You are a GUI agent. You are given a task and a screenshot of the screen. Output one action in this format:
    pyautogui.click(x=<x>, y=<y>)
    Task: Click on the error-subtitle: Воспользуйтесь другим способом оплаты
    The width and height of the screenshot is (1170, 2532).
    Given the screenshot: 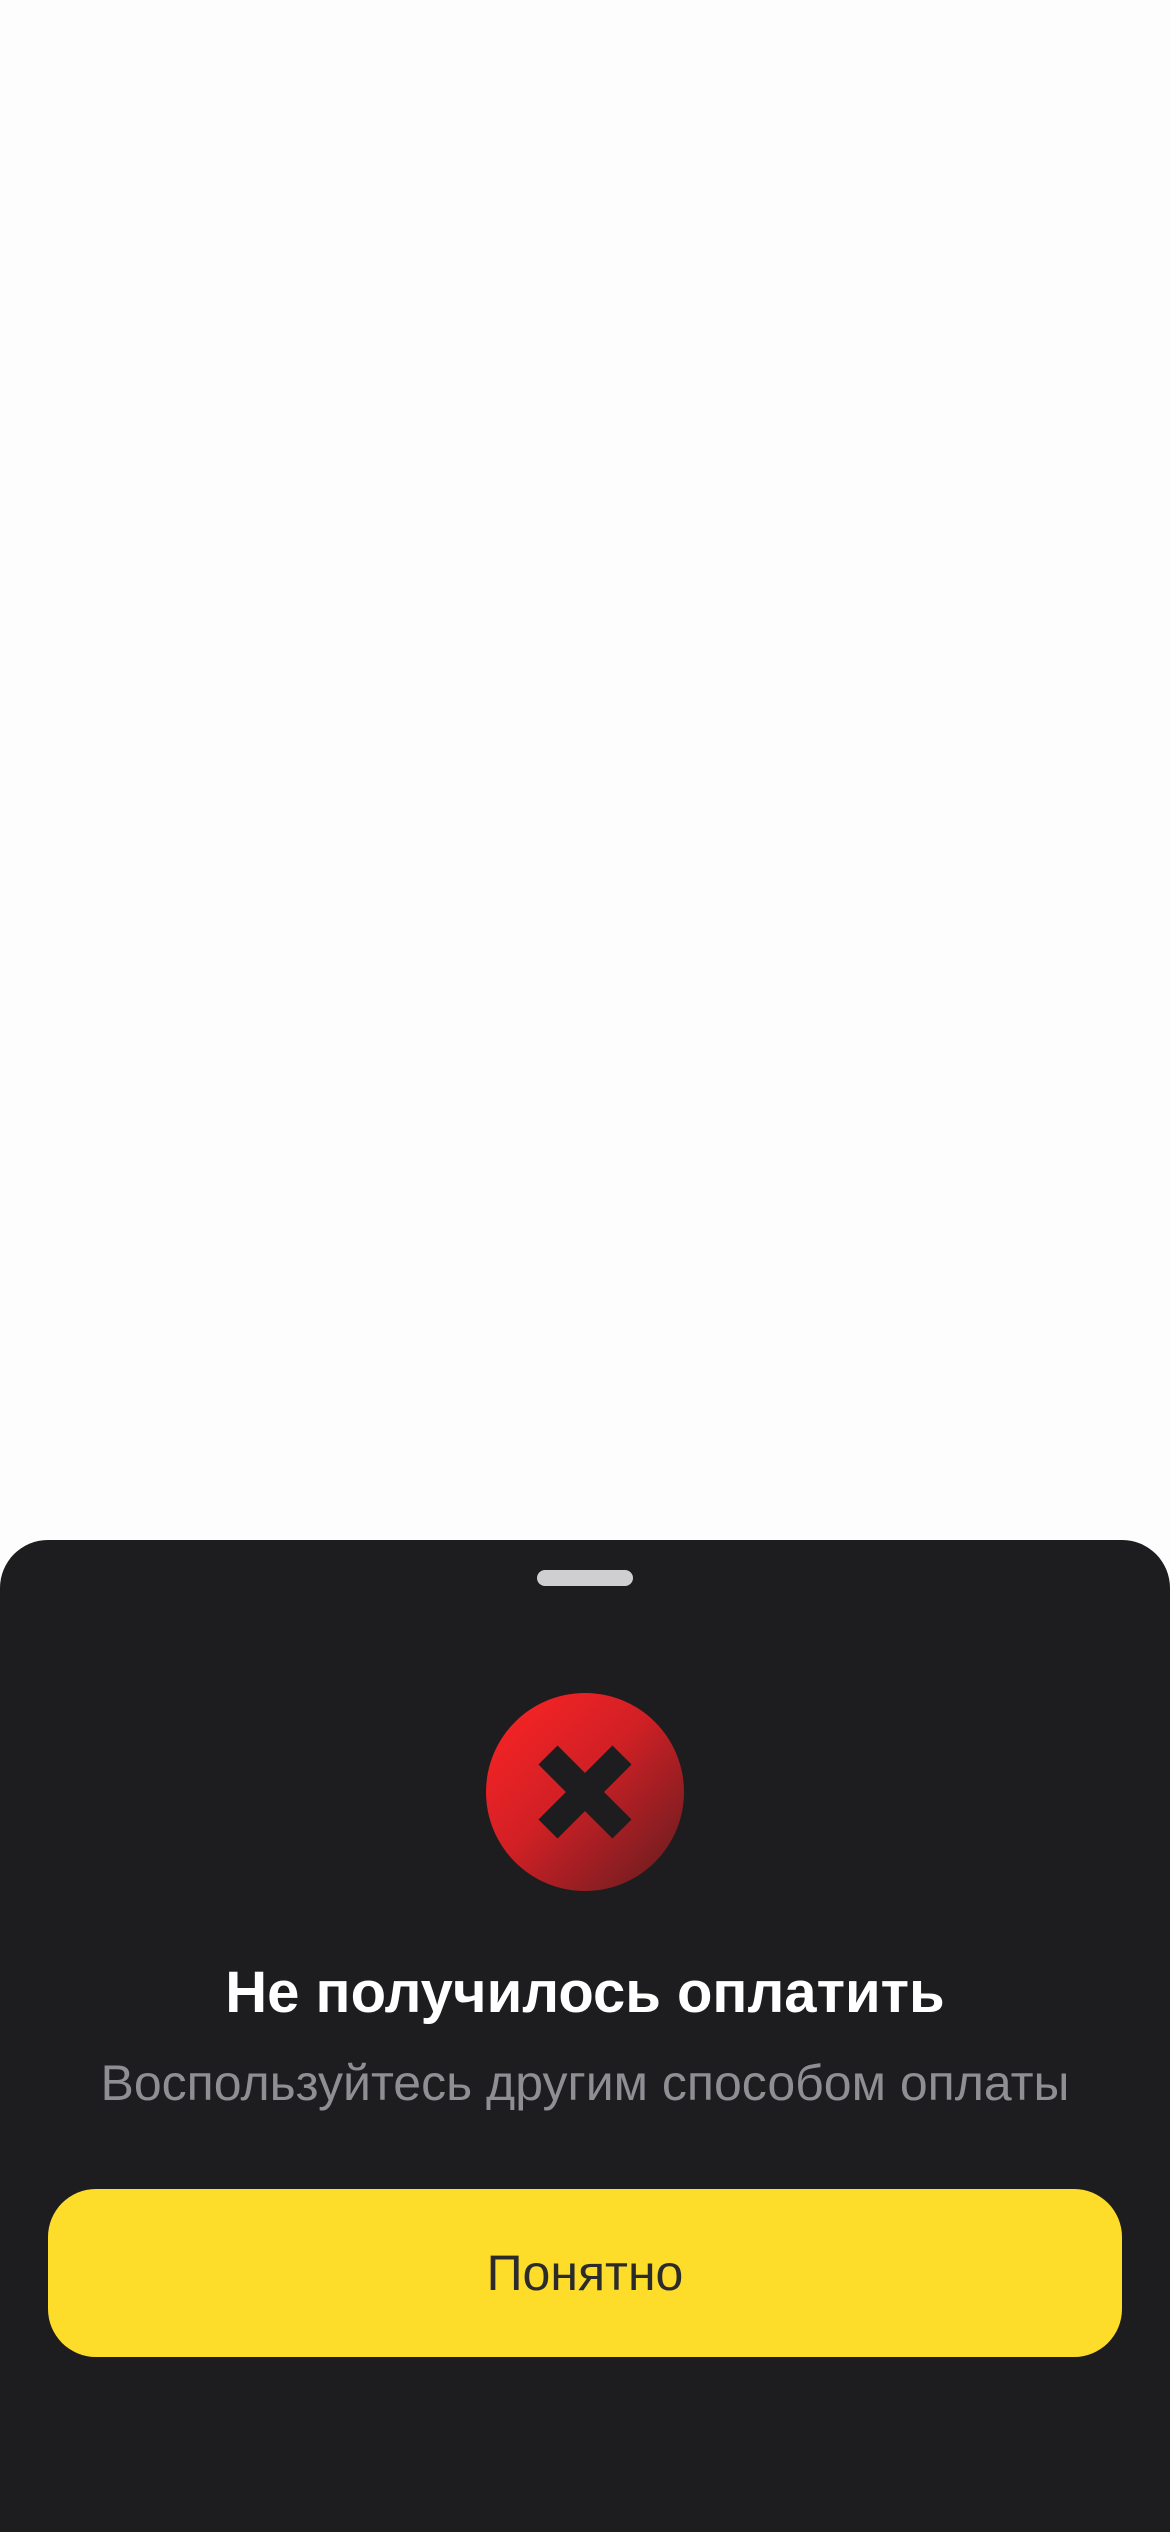 What is the action you would take?
    pyautogui.click(x=585, y=2083)
    